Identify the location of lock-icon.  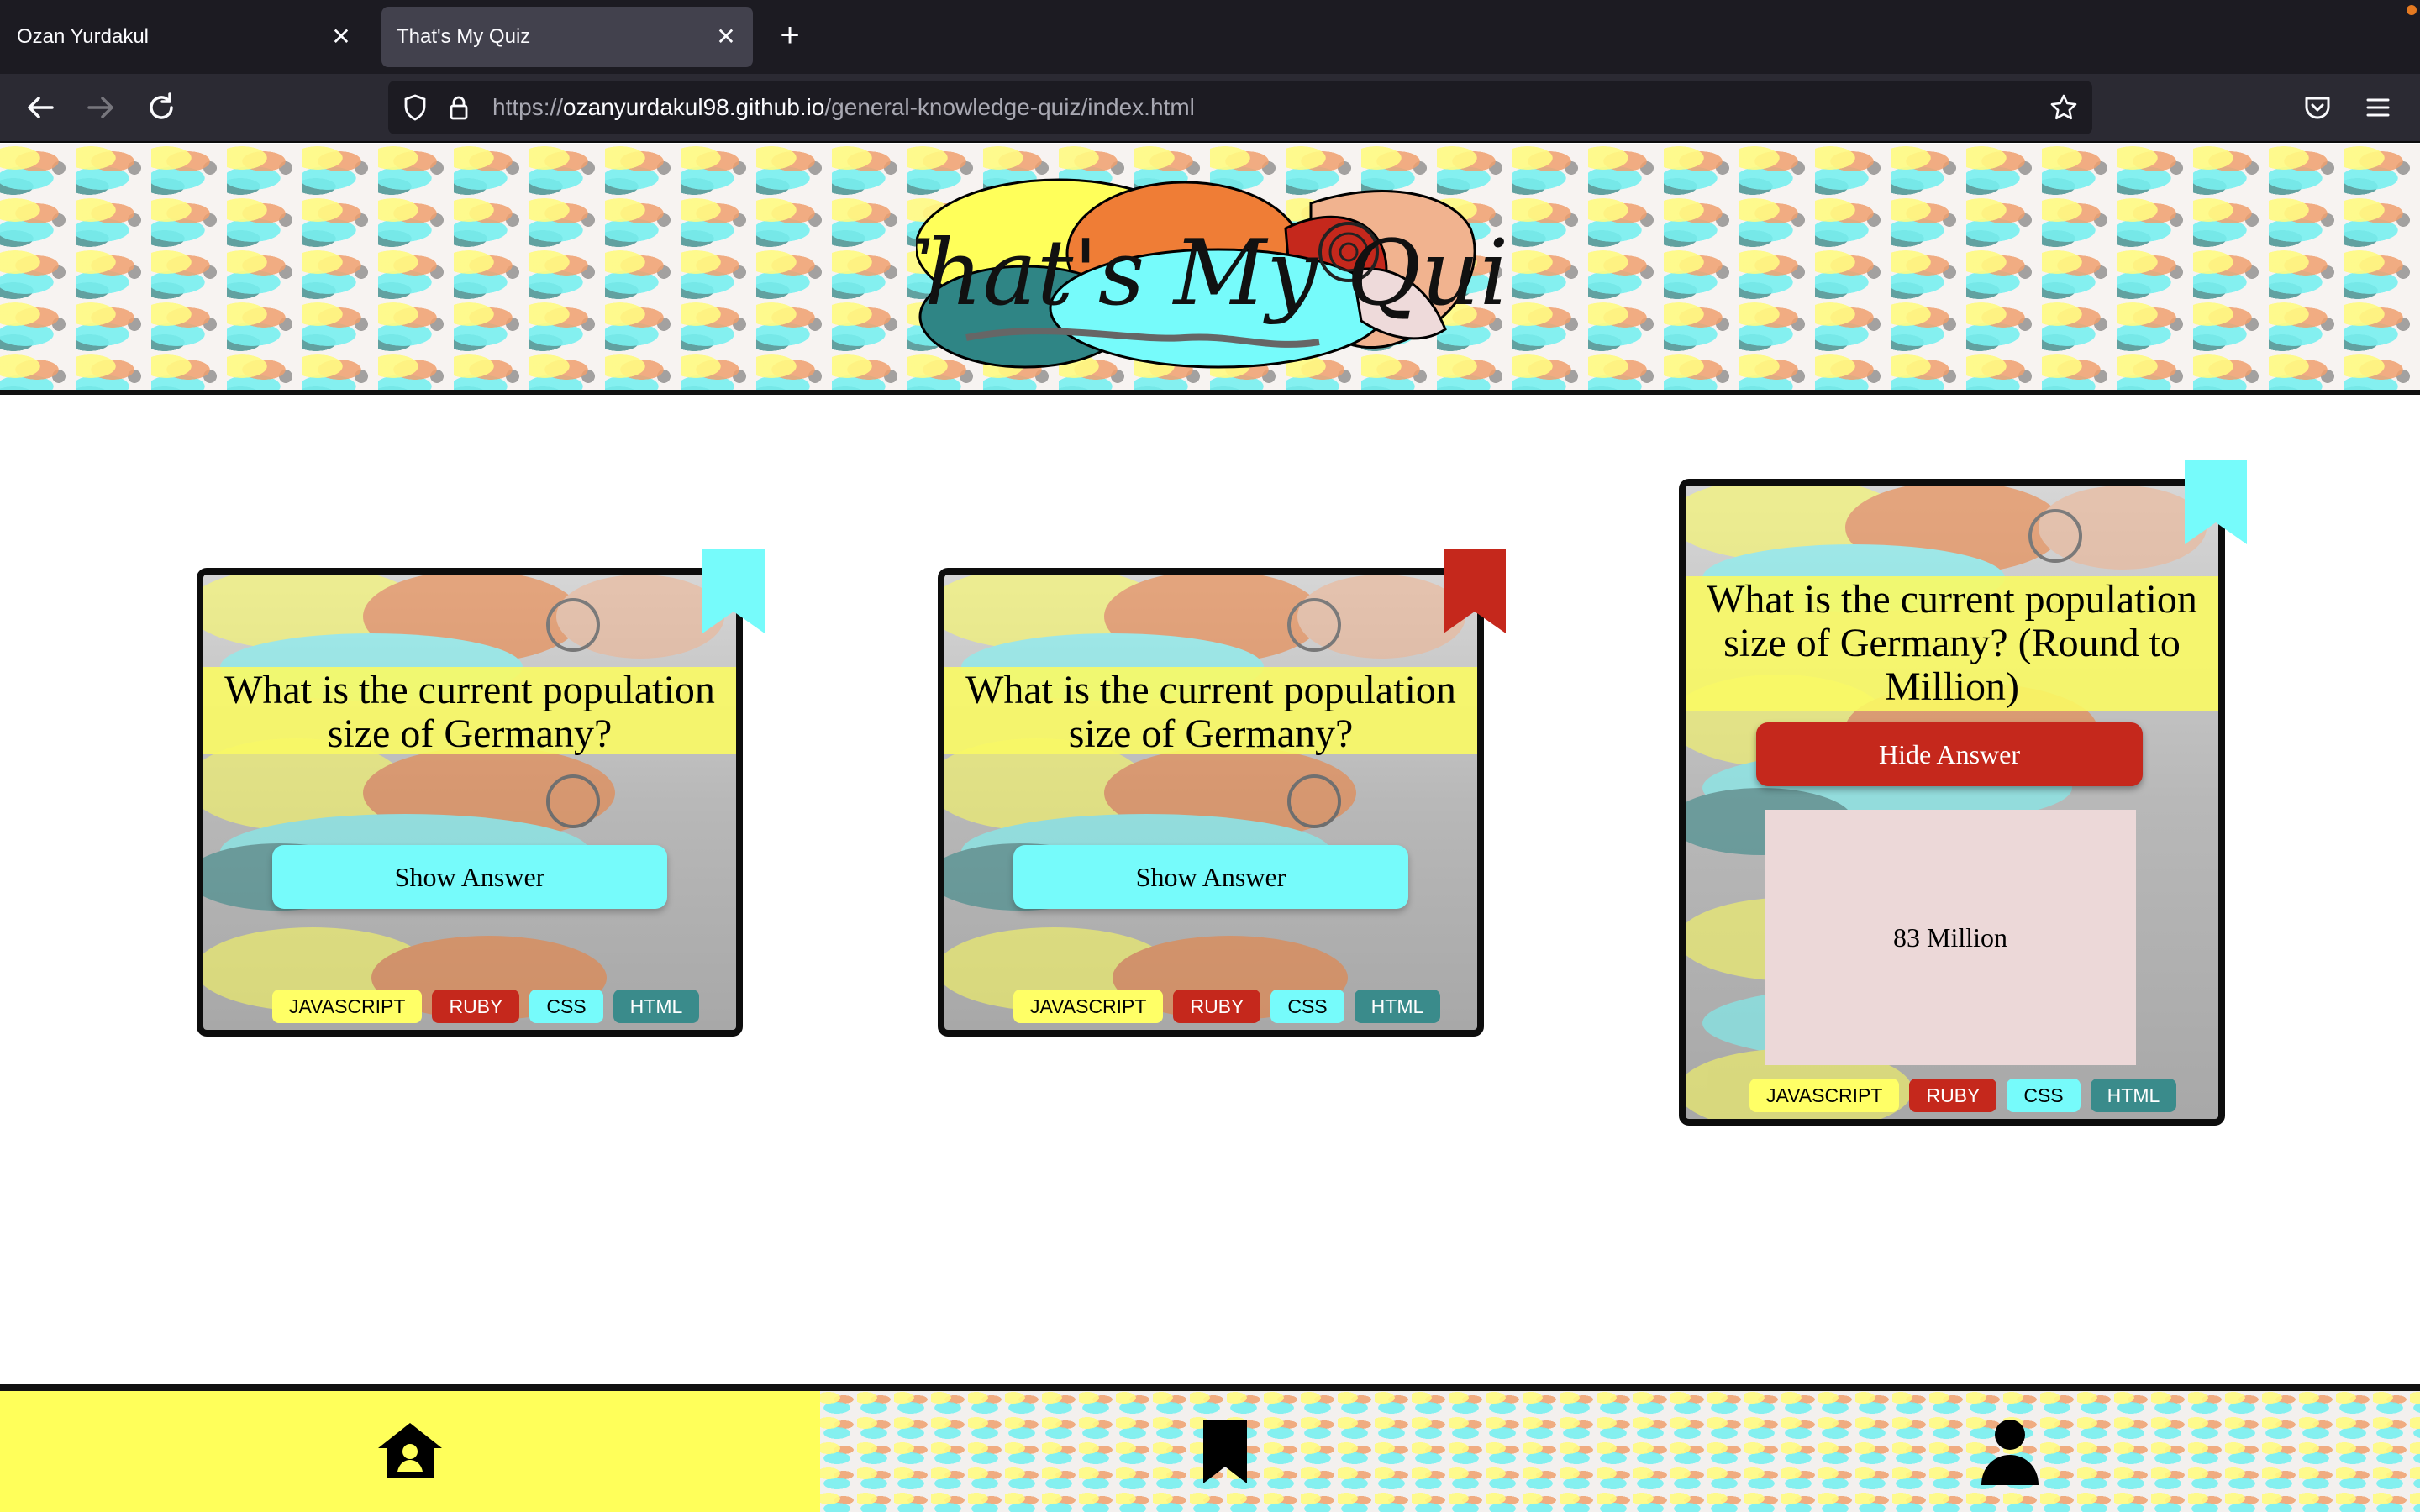
(459, 107).